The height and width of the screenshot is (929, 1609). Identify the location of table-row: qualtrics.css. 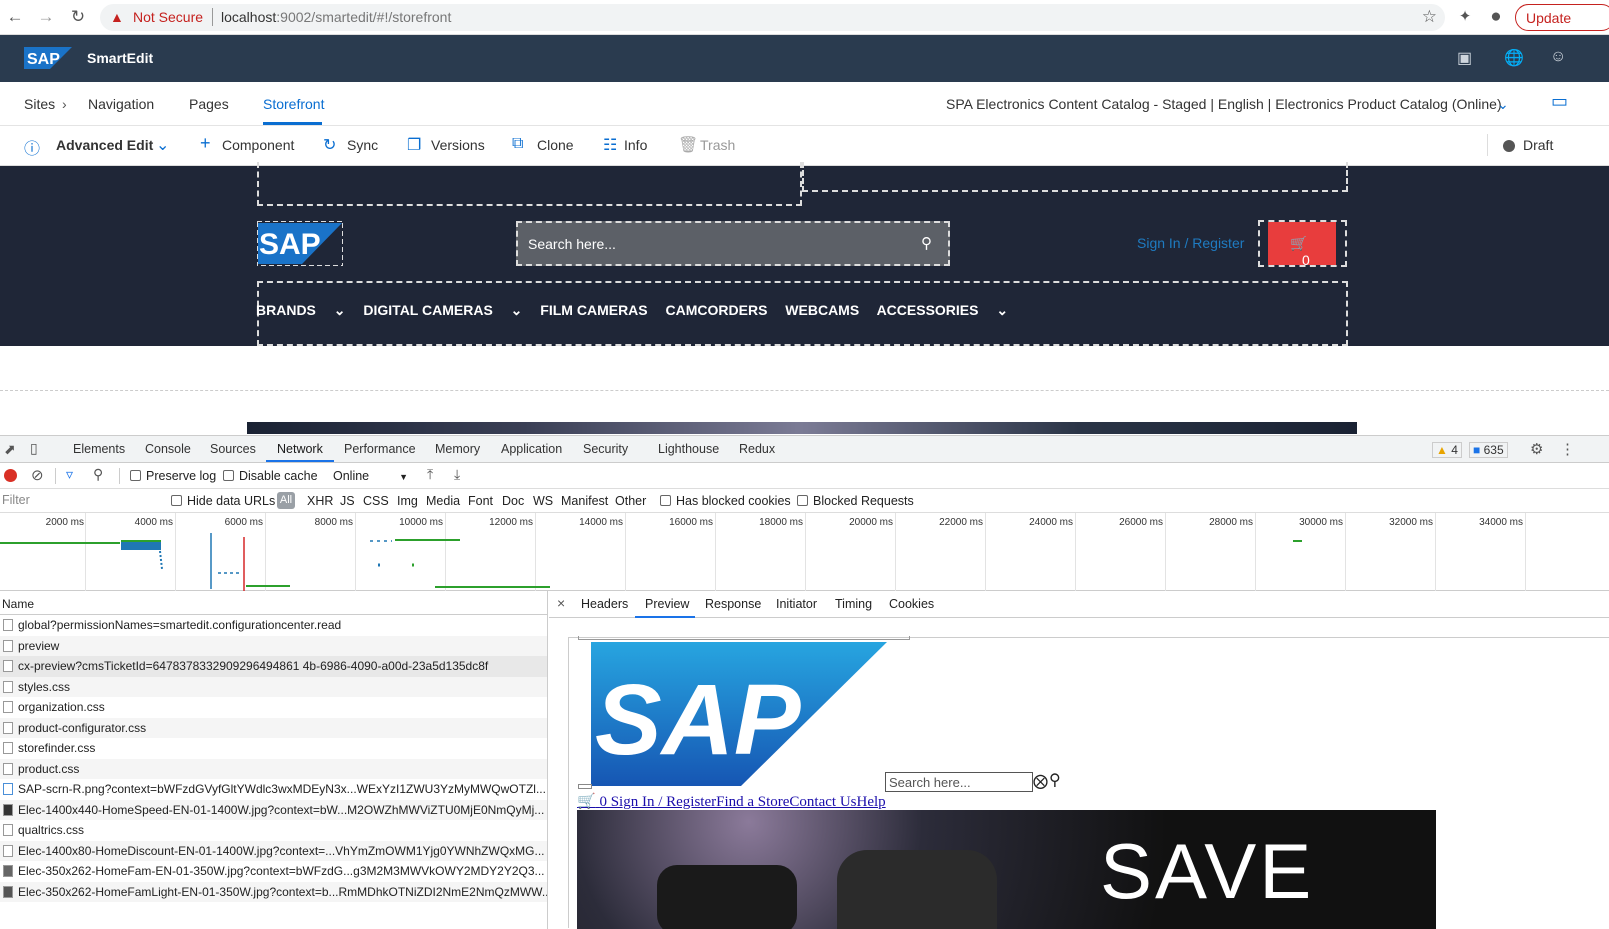
(273, 830).